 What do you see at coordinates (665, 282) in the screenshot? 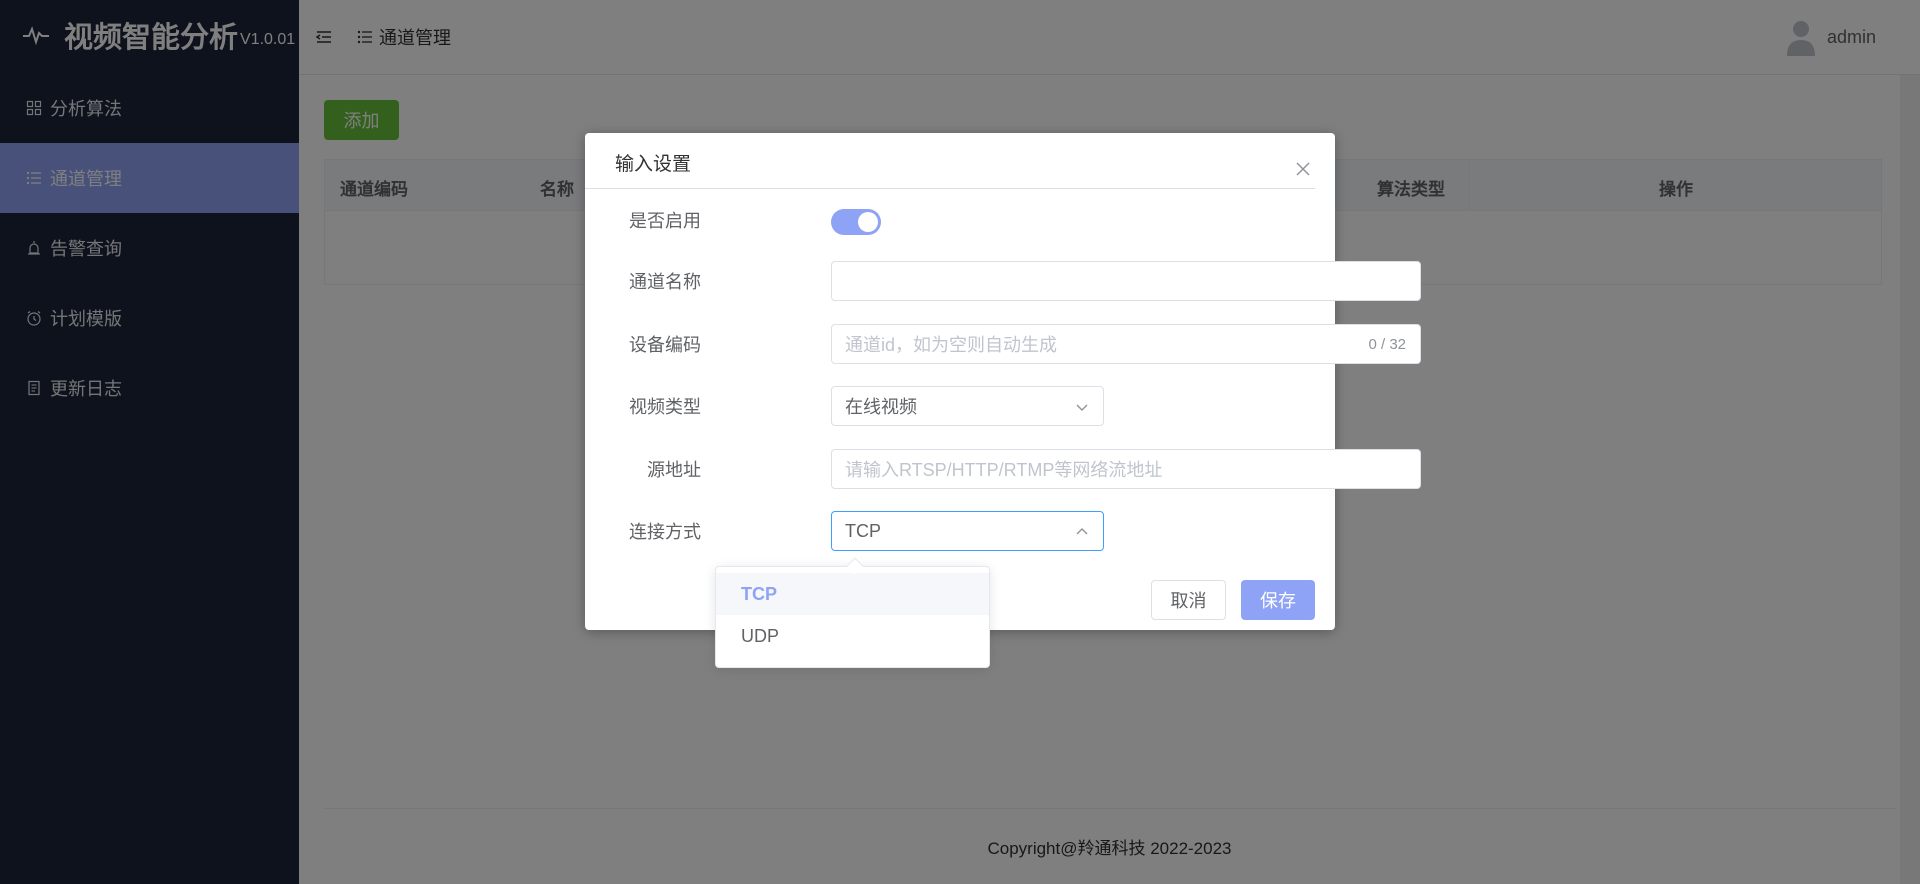
I see `field-label: 通道名称` at bounding box center [665, 282].